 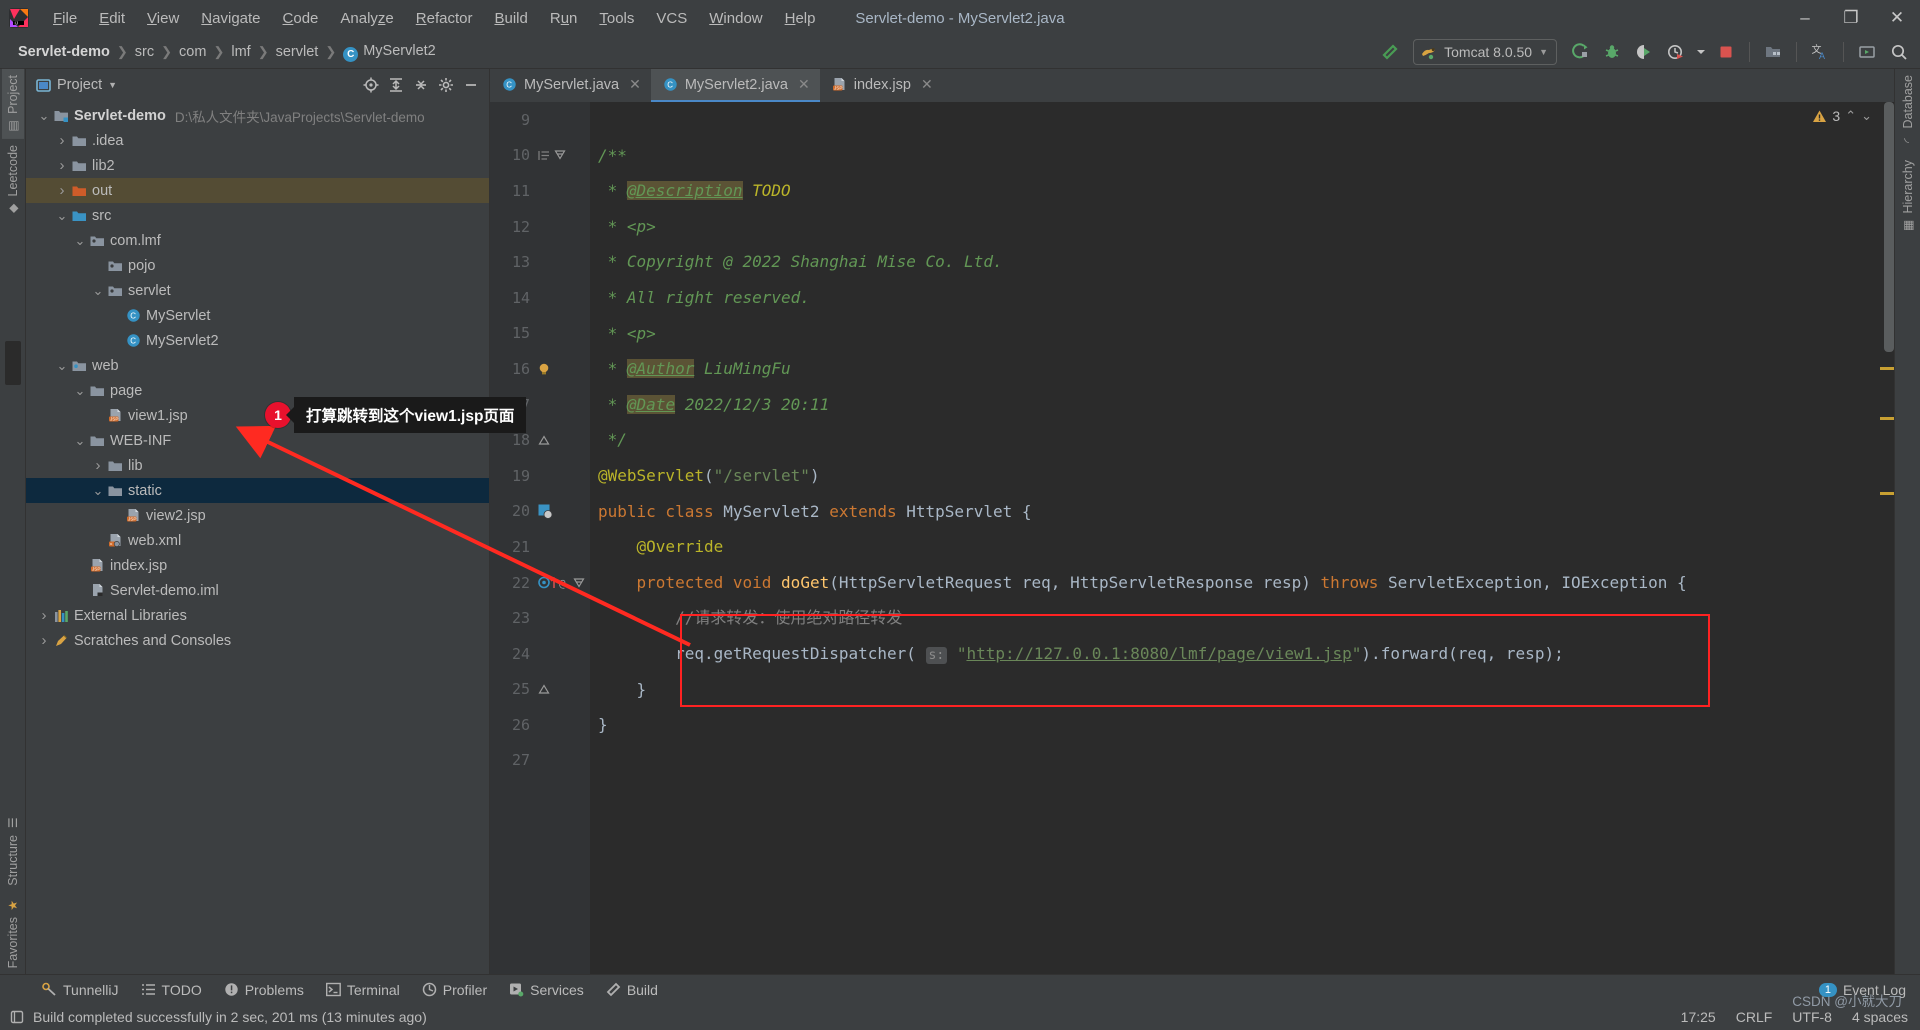 What do you see at coordinates (671, 18) in the screenshot?
I see `menu-vcs: VCS` at bounding box center [671, 18].